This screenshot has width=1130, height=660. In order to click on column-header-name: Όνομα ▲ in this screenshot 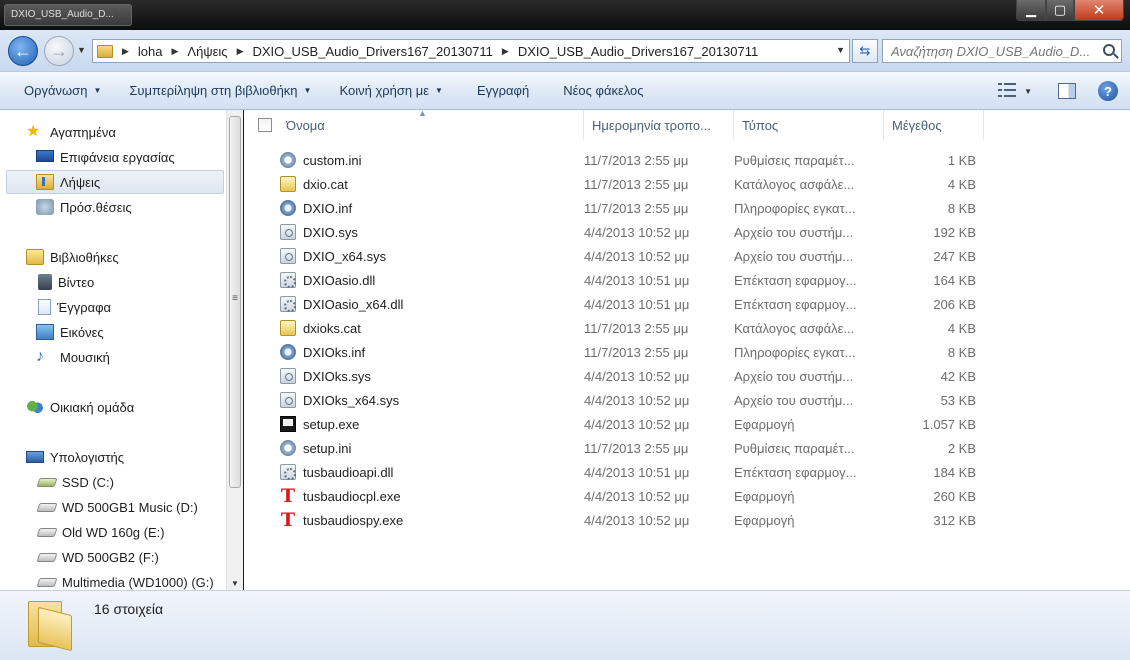, I will do `click(414, 125)`.